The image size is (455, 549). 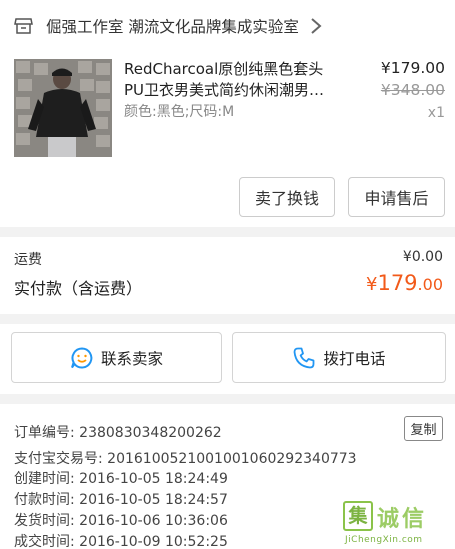 What do you see at coordinates (304, 357) in the screenshot?
I see `phone-icon` at bounding box center [304, 357].